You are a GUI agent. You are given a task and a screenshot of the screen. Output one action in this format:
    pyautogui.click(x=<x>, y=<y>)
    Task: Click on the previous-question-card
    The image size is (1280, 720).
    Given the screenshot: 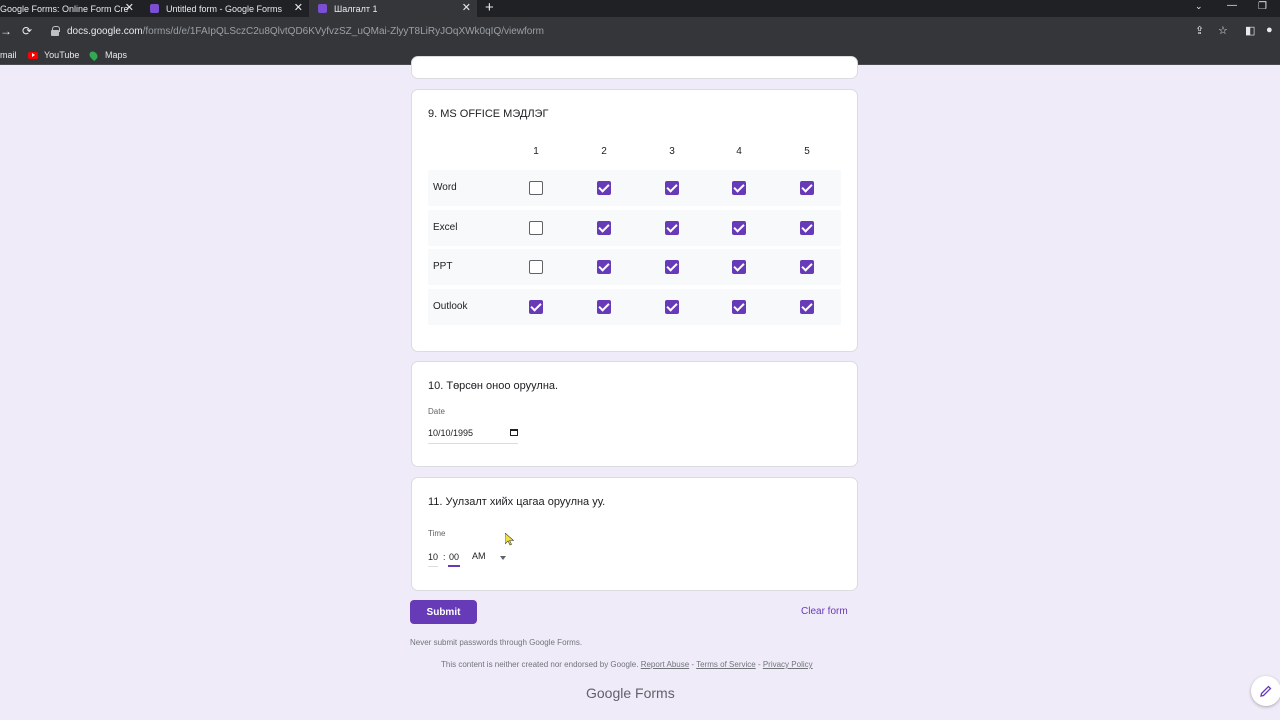 What is the action you would take?
    pyautogui.click(x=634, y=67)
    